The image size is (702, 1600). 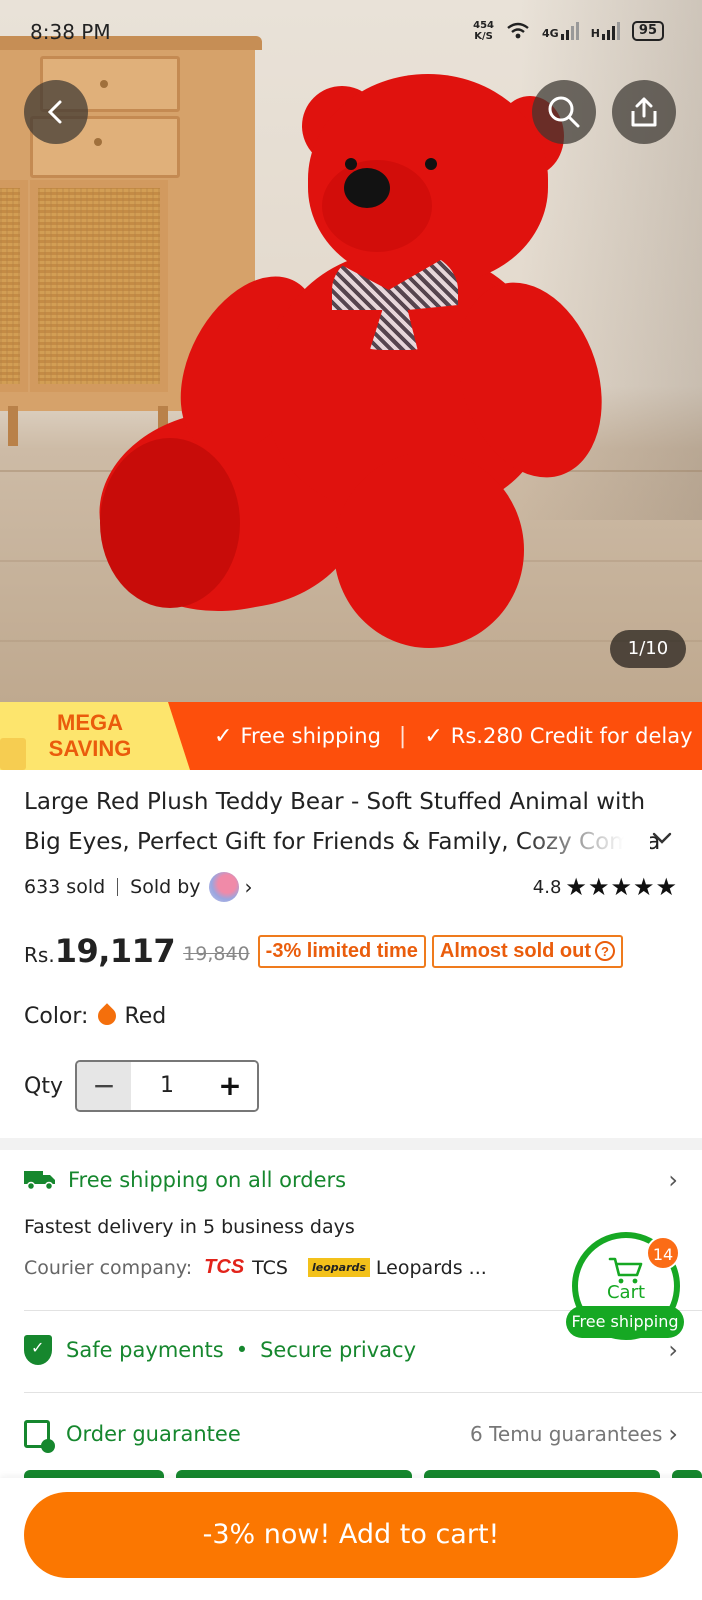 I want to click on search-button, so click(x=564, y=112).